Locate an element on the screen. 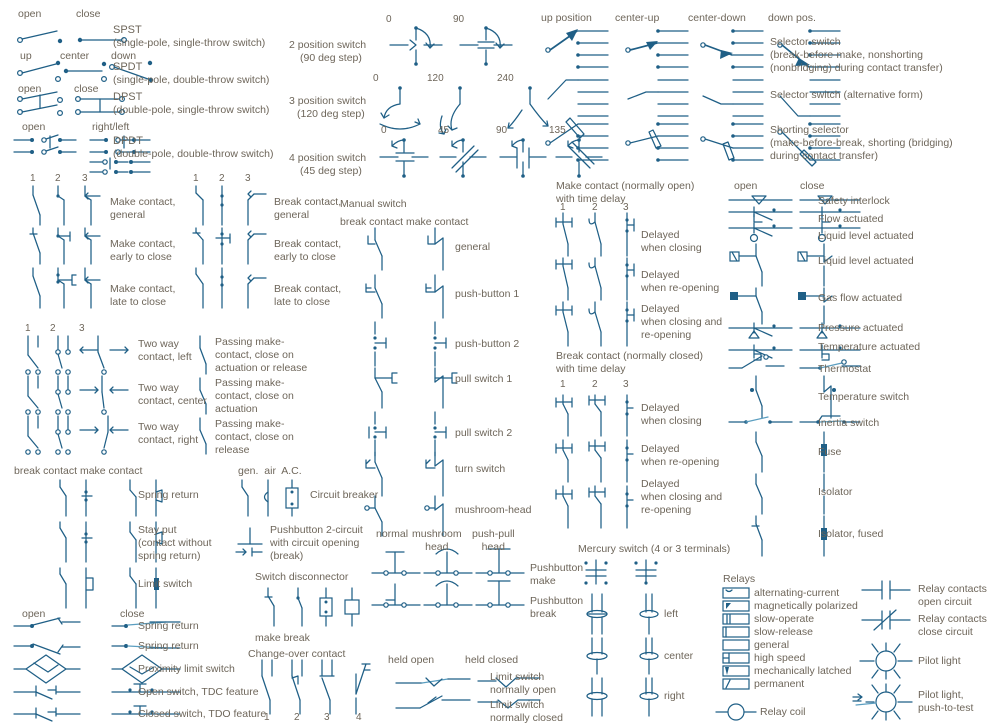 This screenshot has height=726, width=987. label-act-flow: Flow actuated is located at coordinates (851, 219).